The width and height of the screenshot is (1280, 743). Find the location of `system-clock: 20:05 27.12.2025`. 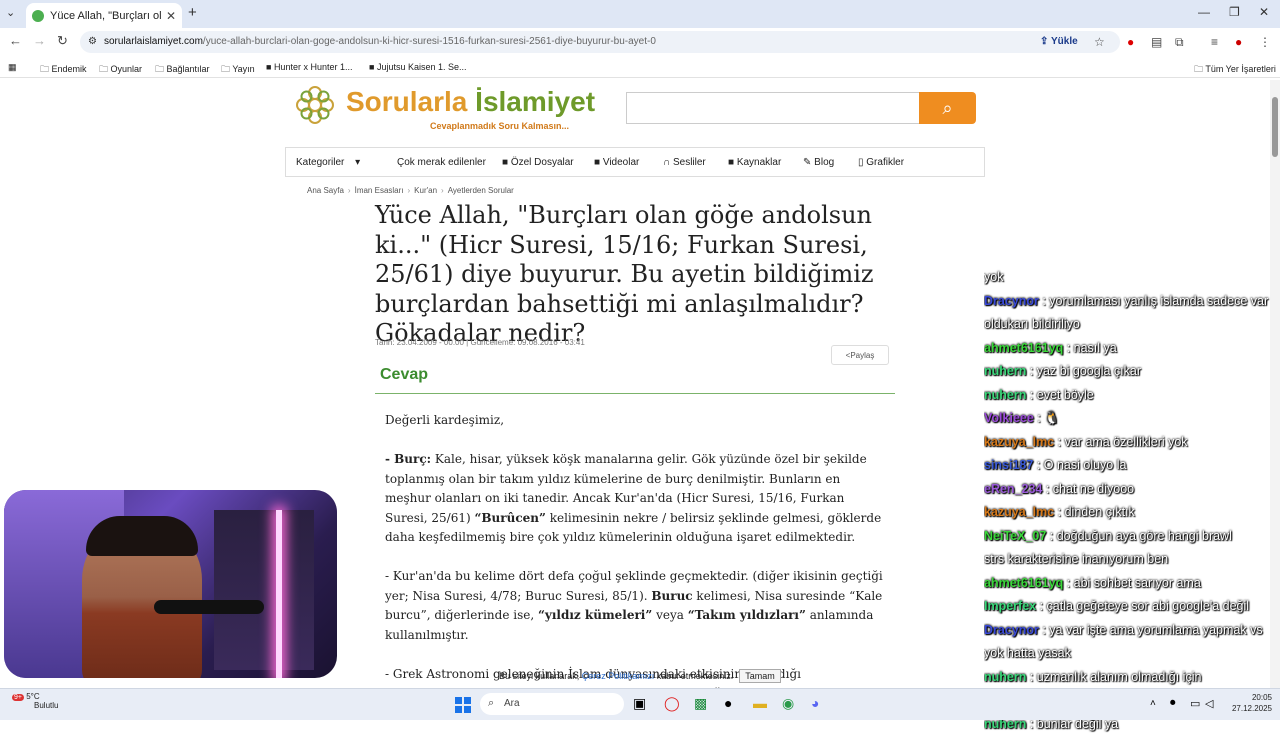

system-clock: 20:05 27.12.2025 is located at coordinates (1243, 703).